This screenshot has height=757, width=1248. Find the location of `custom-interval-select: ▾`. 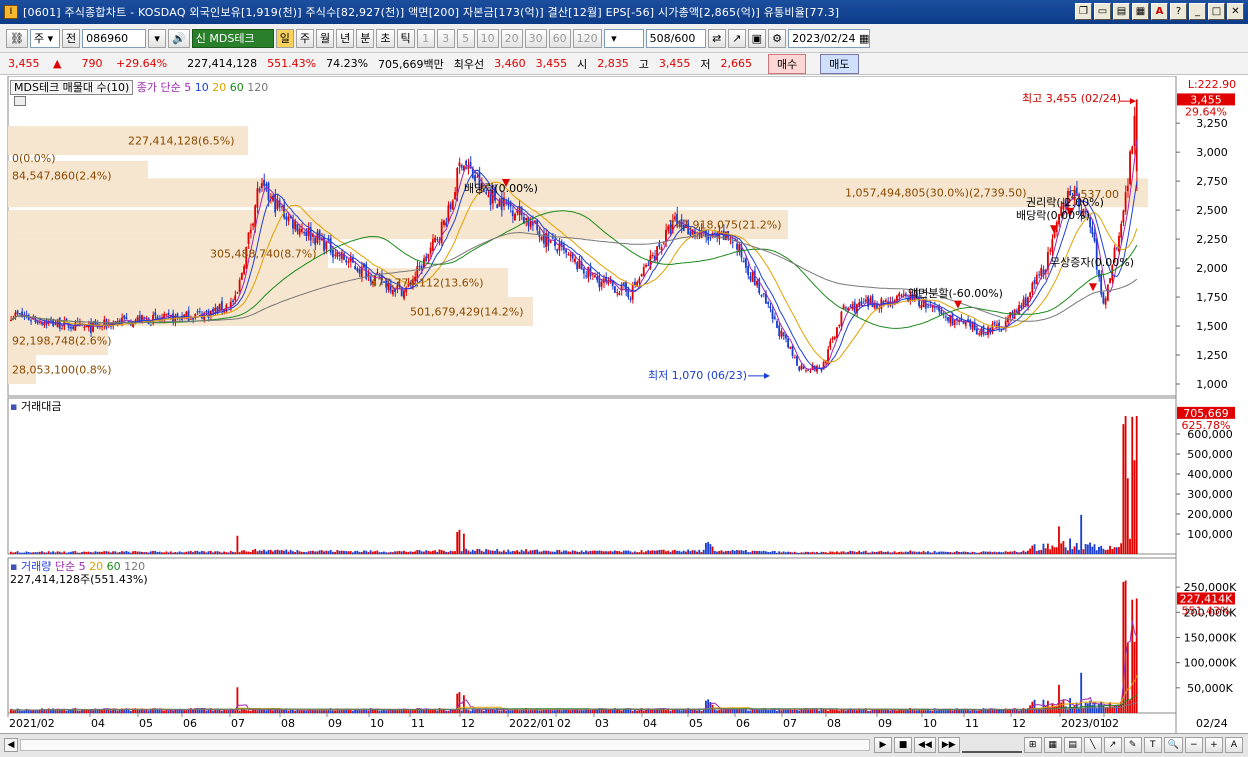

custom-interval-select: ▾ is located at coordinates (623, 38).